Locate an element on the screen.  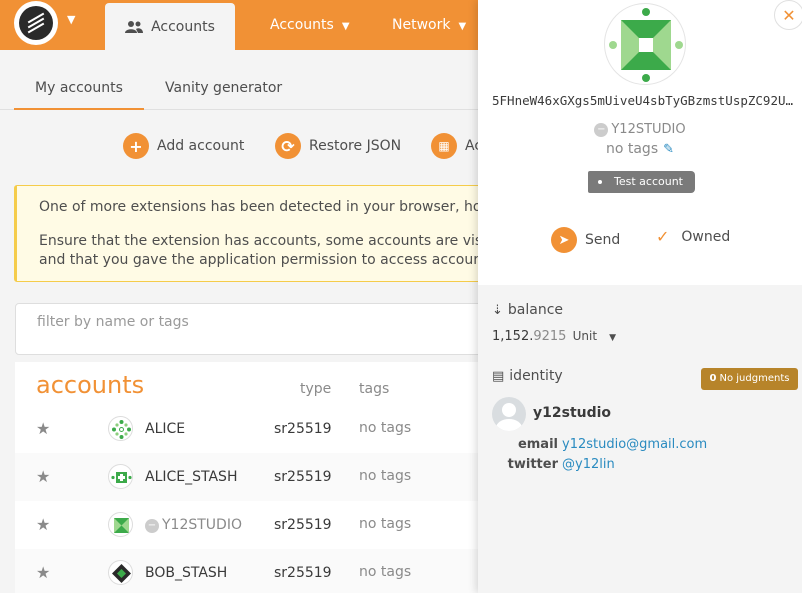
no-tags-text: no tags is located at coordinates (632, 149).